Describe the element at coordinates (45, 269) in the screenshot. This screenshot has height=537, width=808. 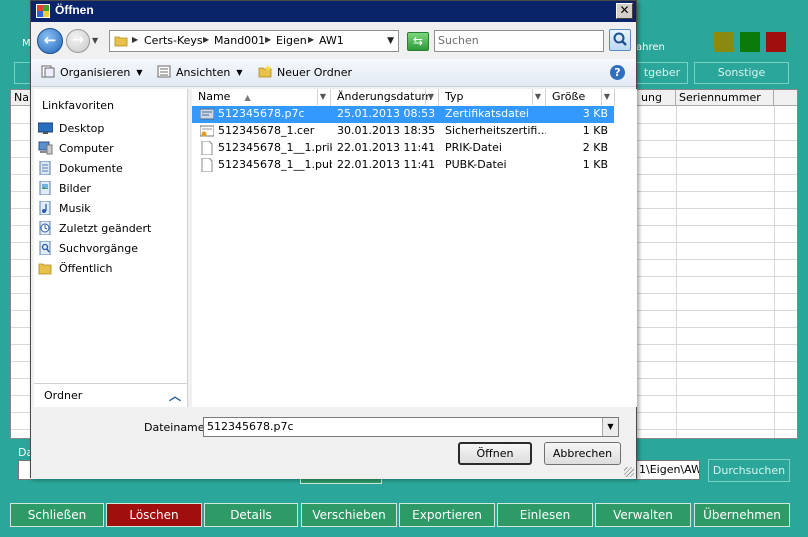
I see `public-folder-icon` at that location.